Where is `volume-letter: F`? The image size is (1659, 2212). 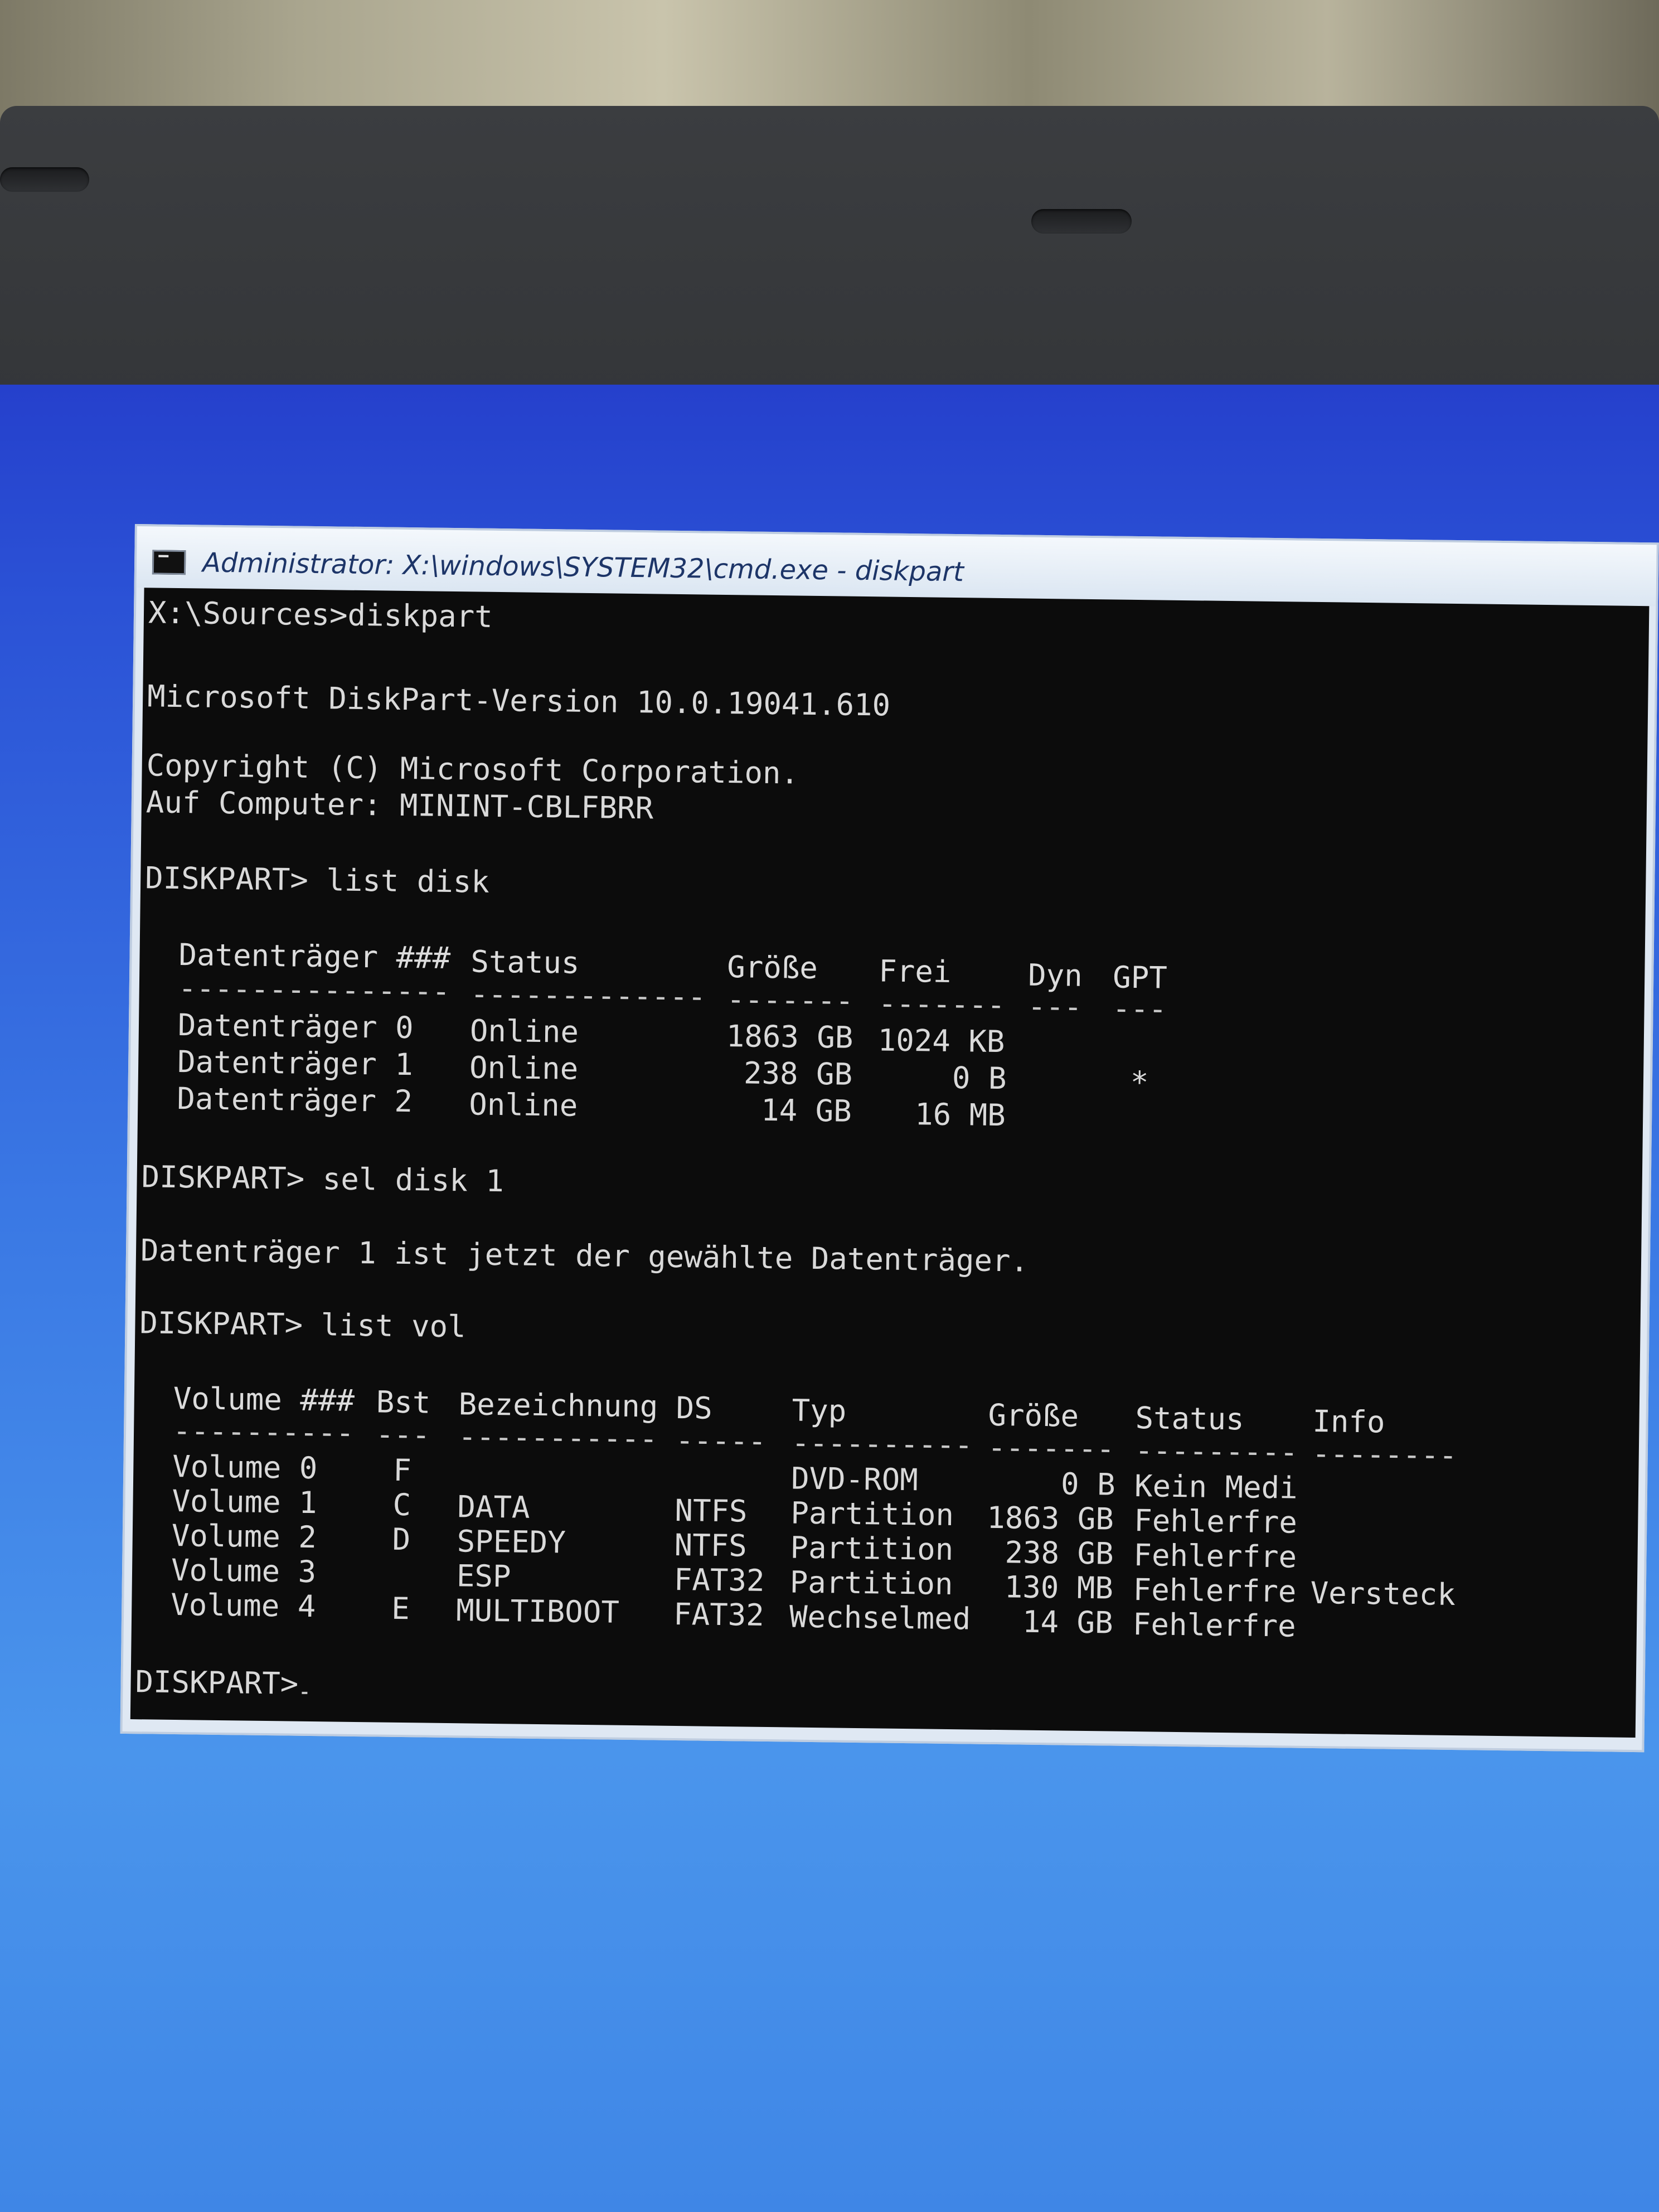
volume-letter: F is located at coordinates (402, 1470).